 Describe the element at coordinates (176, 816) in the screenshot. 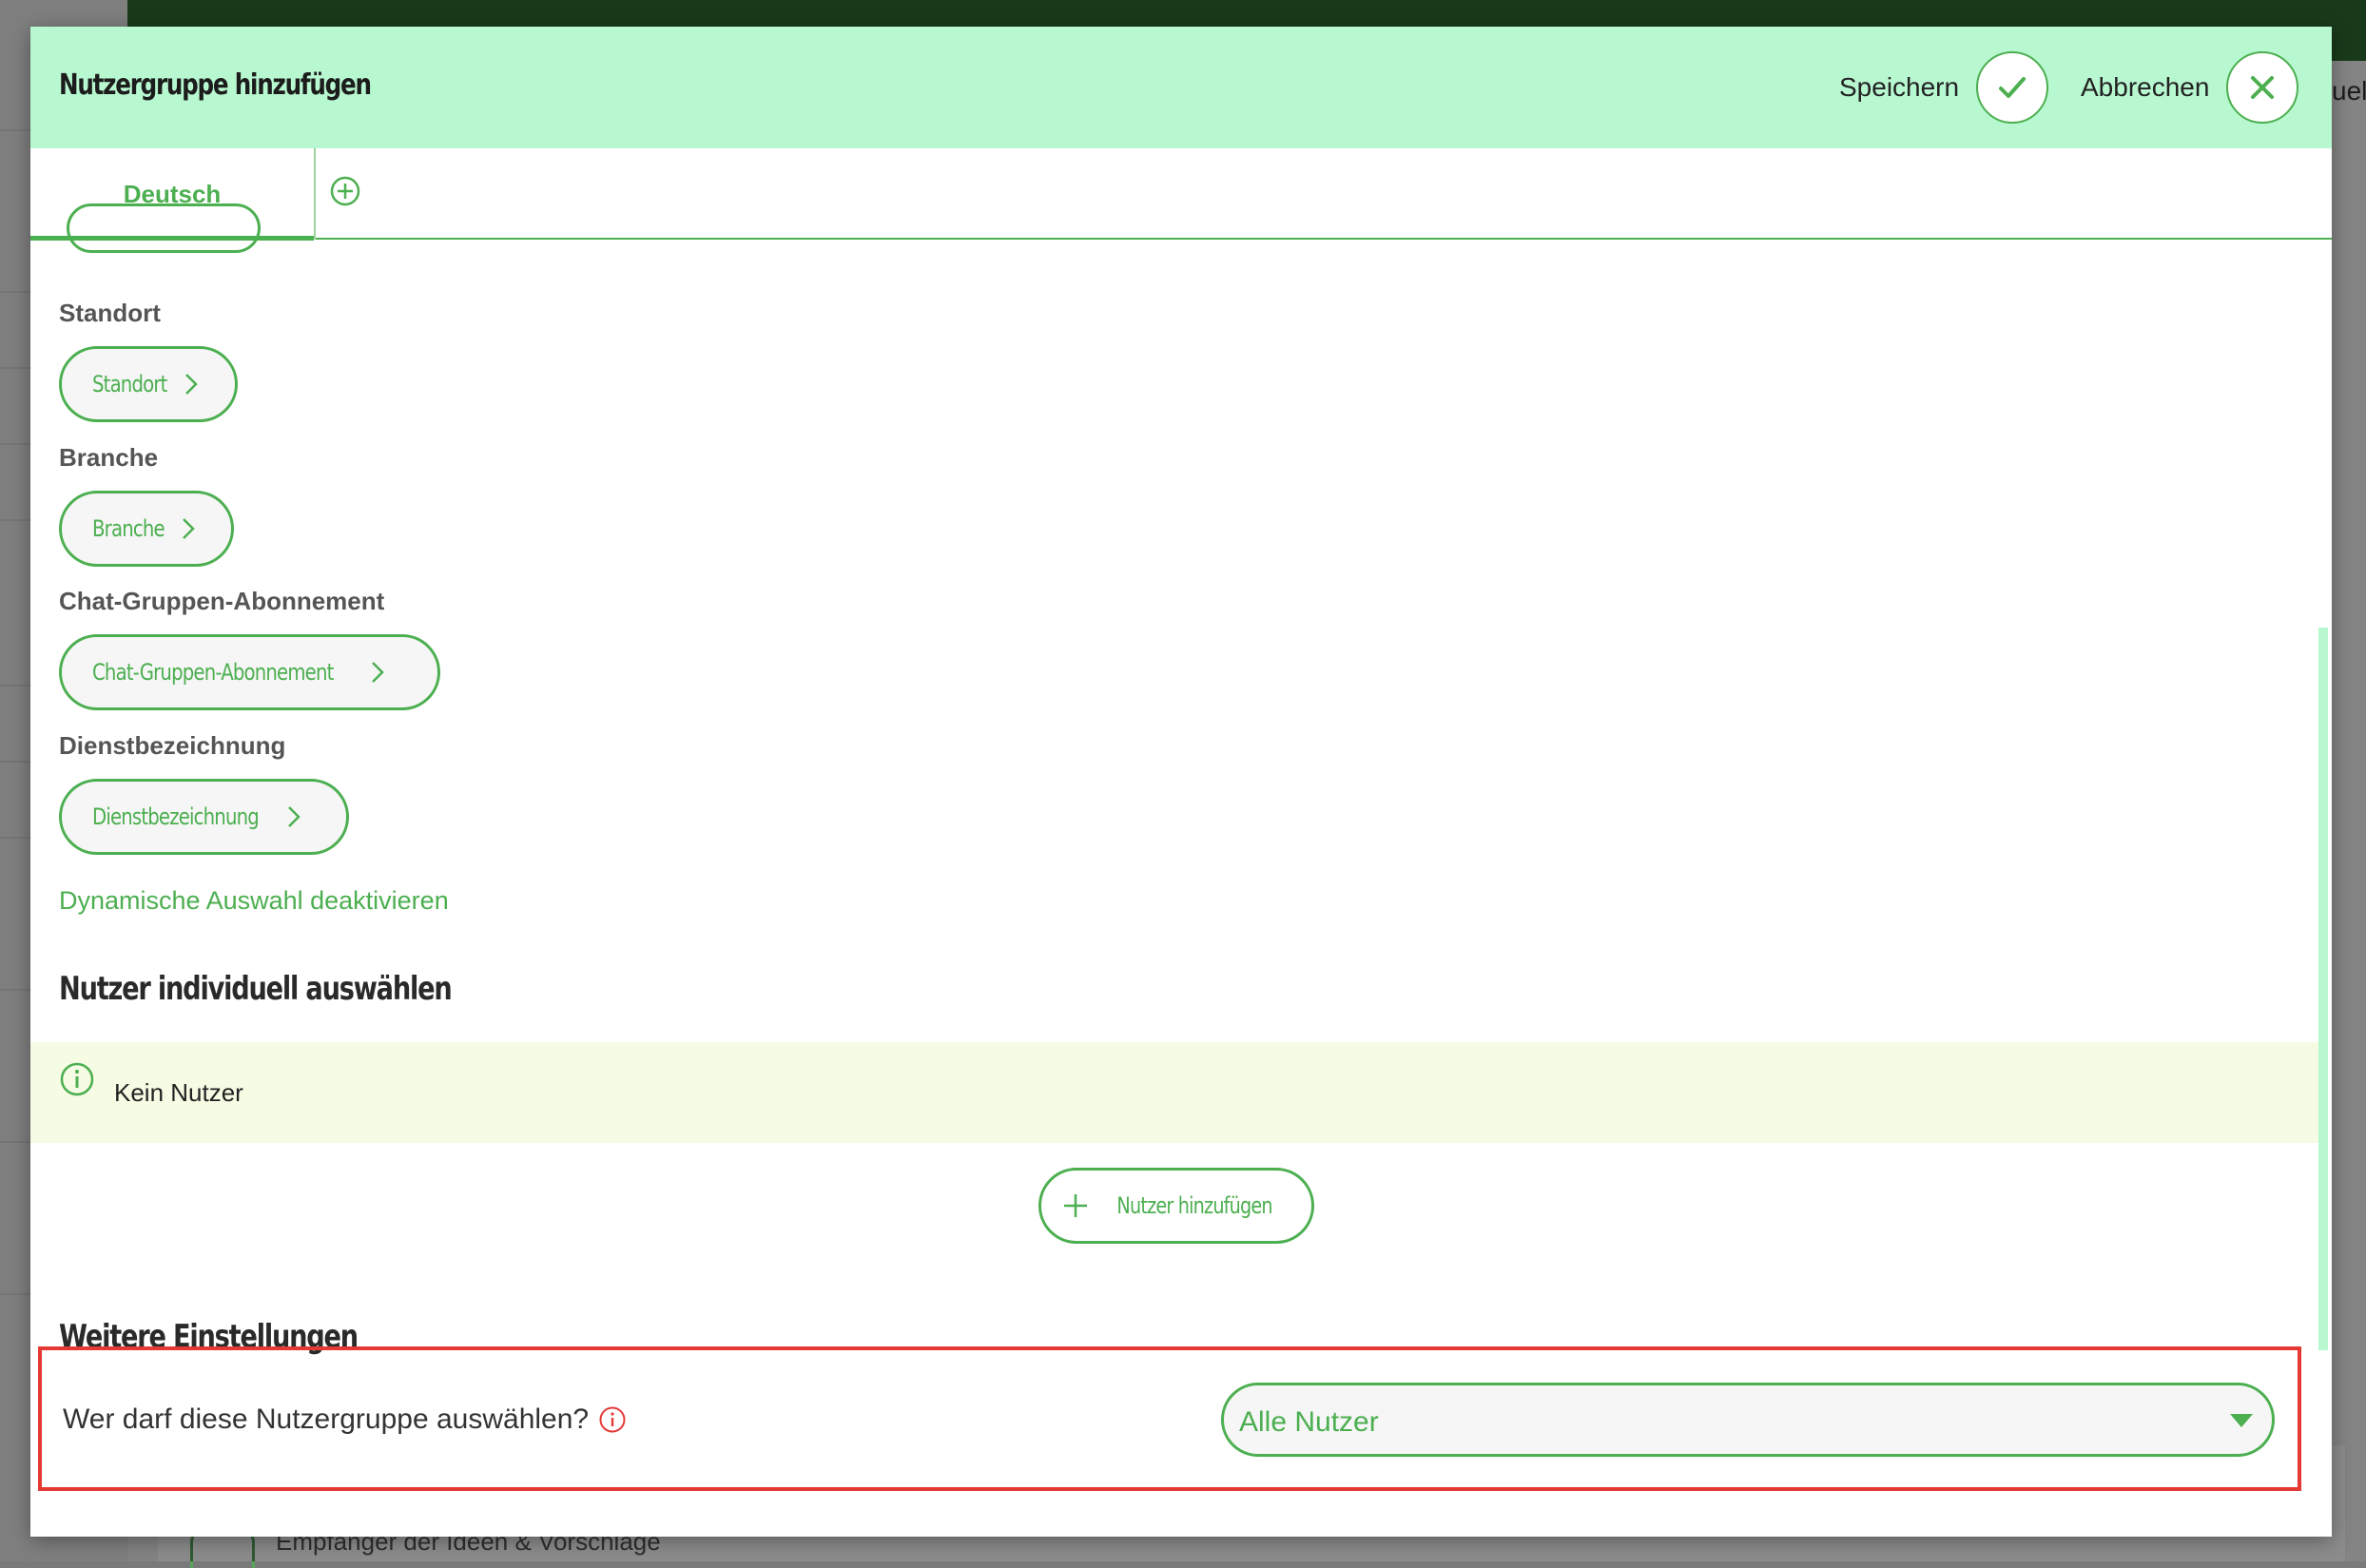

I see `dienstbezeichnung-button-label: Dienstbezeichnung` at that location.